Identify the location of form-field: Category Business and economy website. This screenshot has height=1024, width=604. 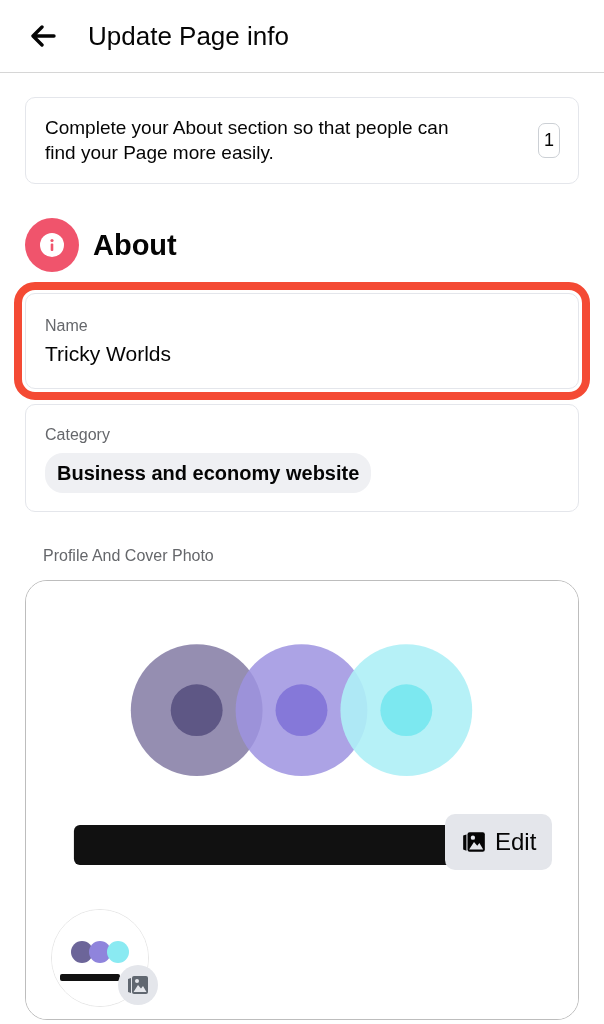
(302, 457).